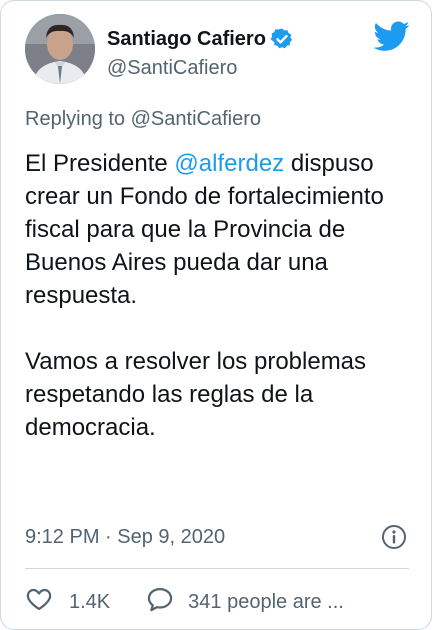  I want to click on heart-icon, so click(39, 602).